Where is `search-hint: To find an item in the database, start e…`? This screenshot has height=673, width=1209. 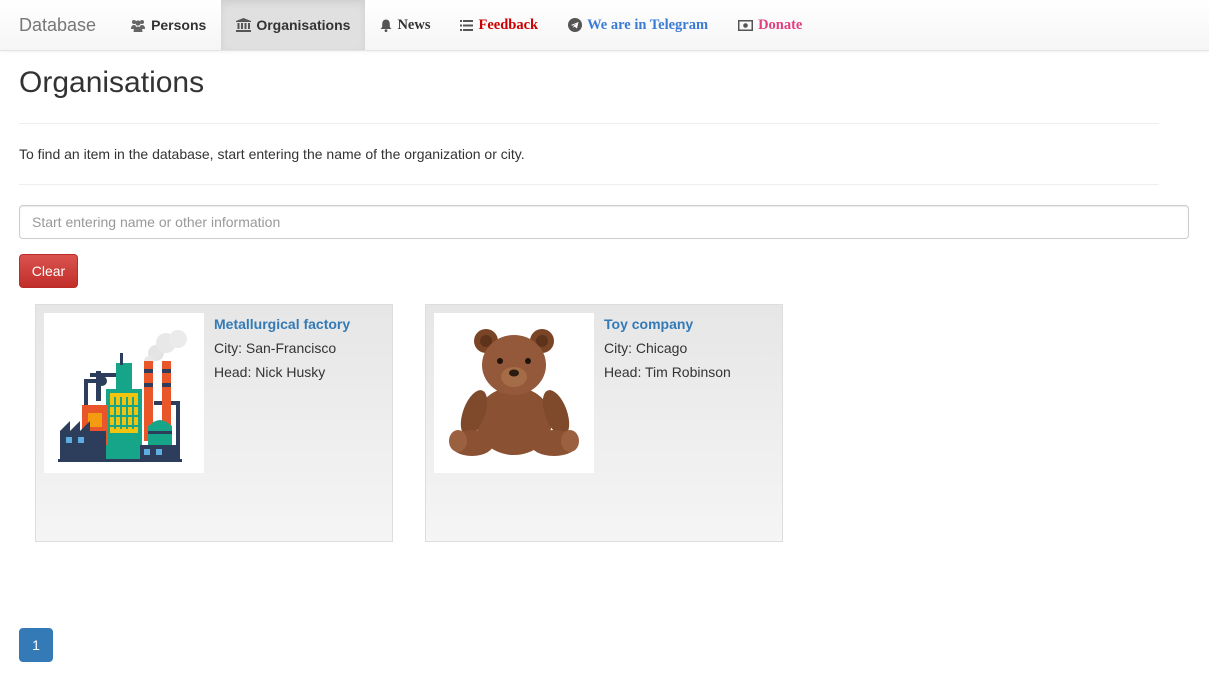 search-hint: To find an item in the database, start e… is located at coordinates (272, 154).